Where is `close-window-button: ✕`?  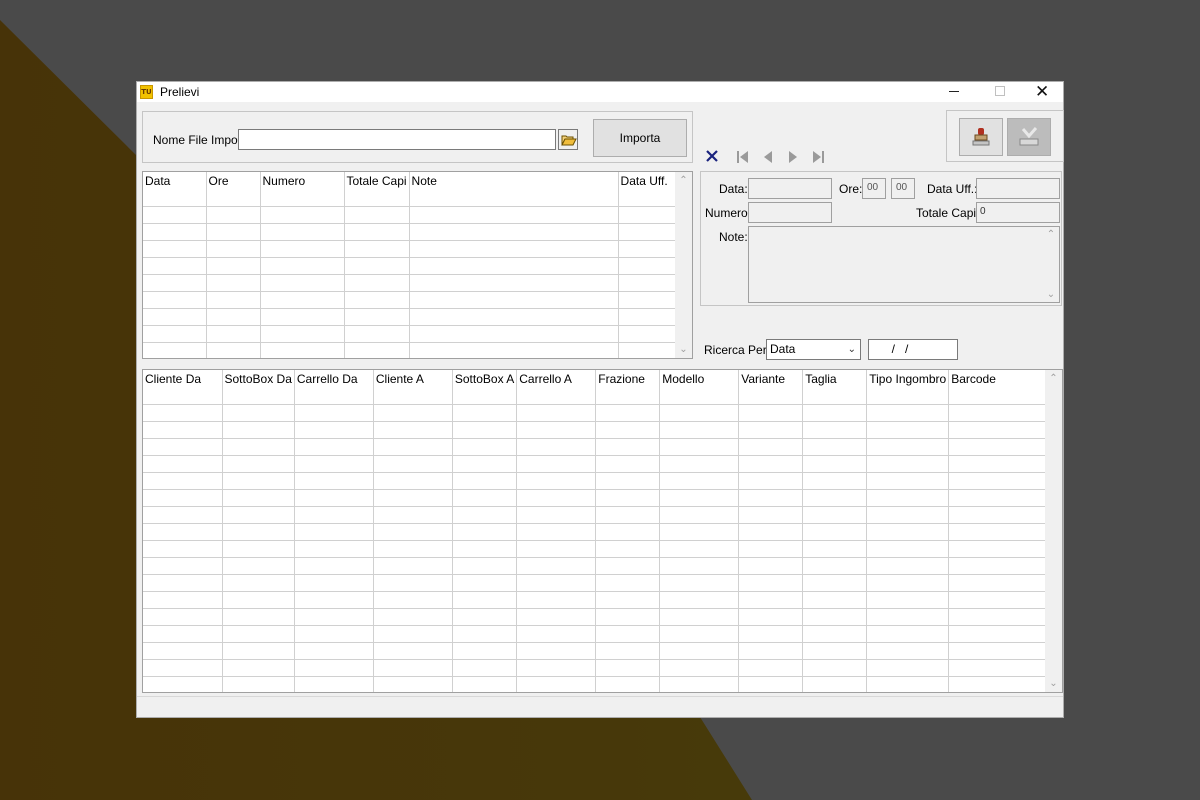 close-window-button: ✕ is located at coordinates (1043, 92).